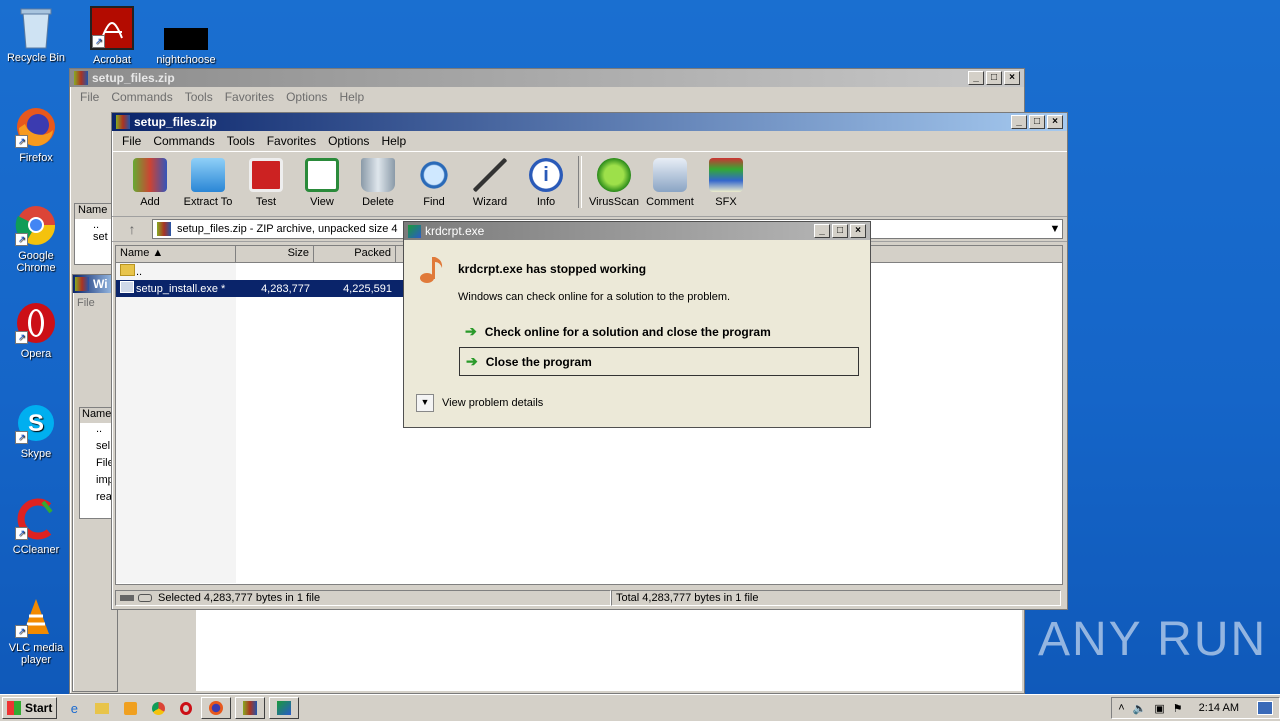 The image size is (1280, 721). What do you see at coordinates (284, 708) in the screenshot?
I see `taskbar-krdcrpt-button` at bounding box center [284, 708].